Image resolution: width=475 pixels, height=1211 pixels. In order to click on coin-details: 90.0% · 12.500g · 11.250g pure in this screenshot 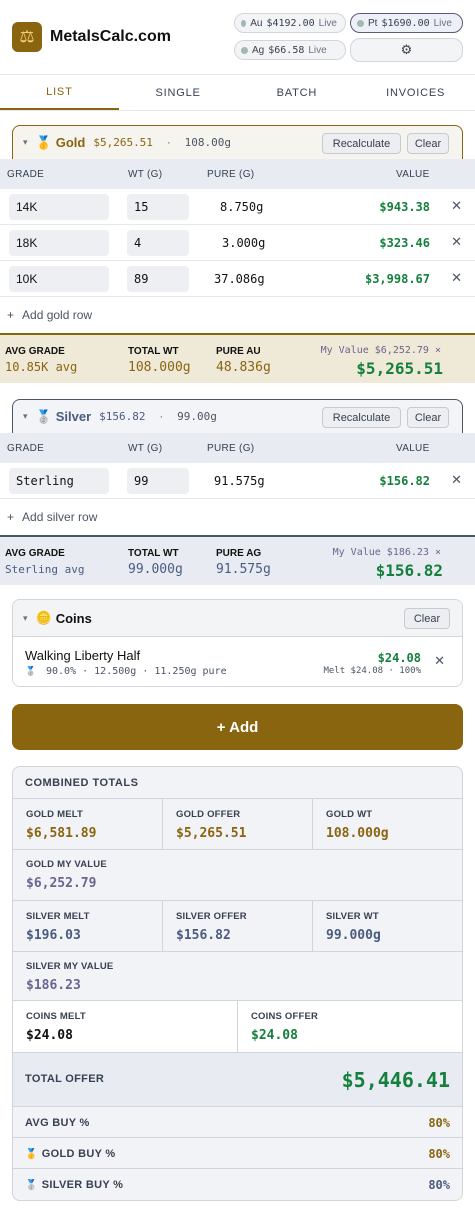, I will do `click(136, 671)`.